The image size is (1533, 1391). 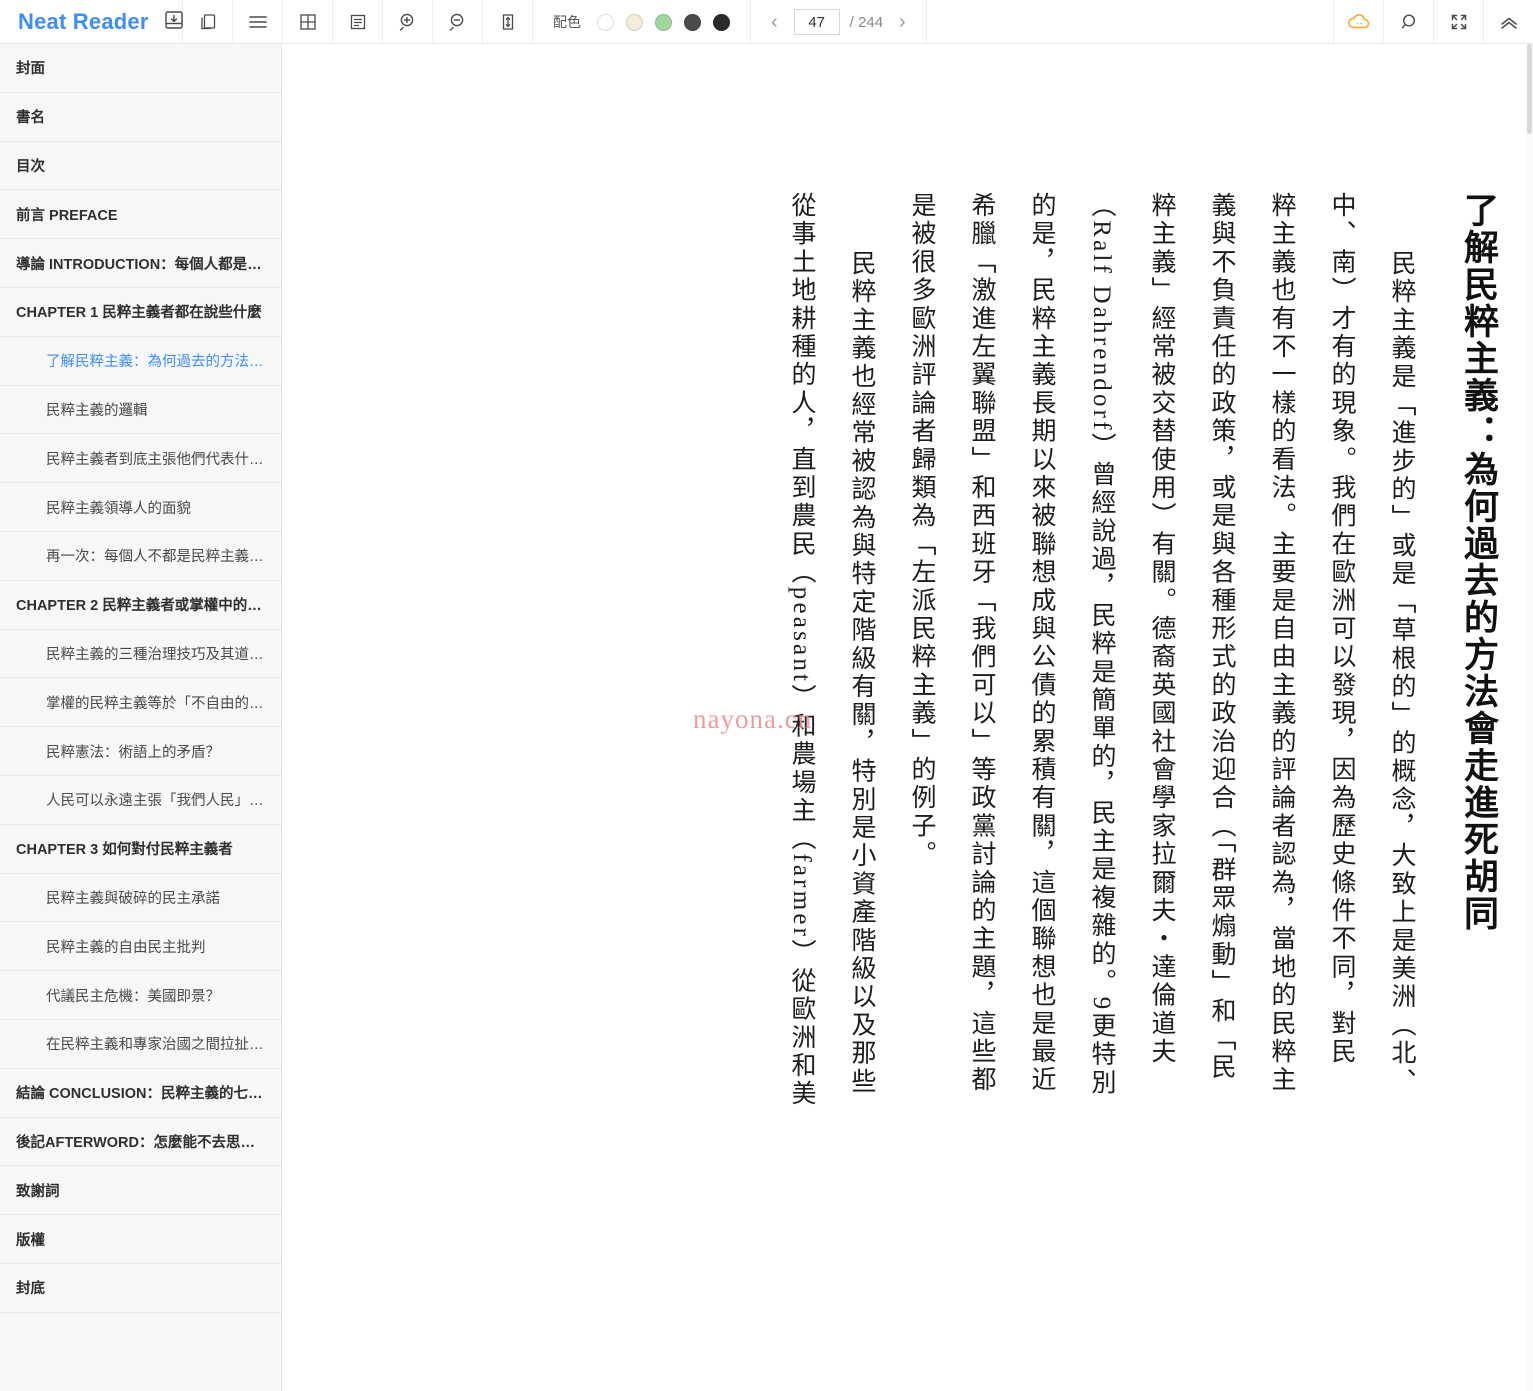 What do you see at coordinates (663, 22) in the screenshot?
I see `theme-swatch-green` at bounding box center [663, 22].